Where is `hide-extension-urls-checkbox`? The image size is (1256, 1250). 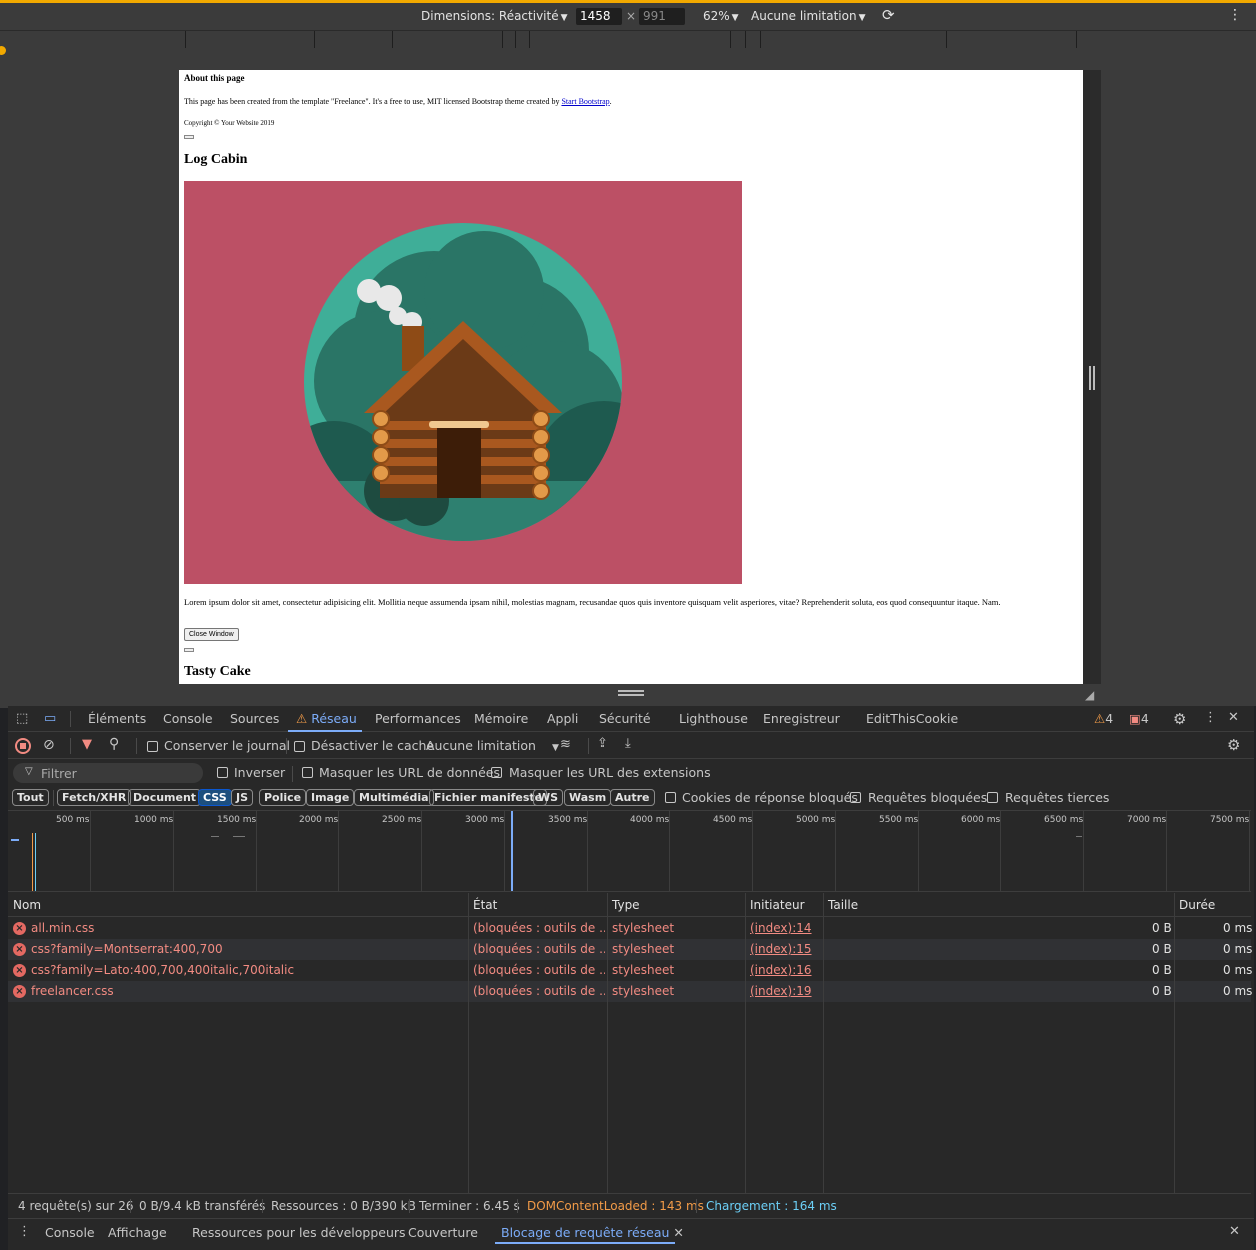 hide-extension-urls-checkbox is located at coordinates (496, 772).